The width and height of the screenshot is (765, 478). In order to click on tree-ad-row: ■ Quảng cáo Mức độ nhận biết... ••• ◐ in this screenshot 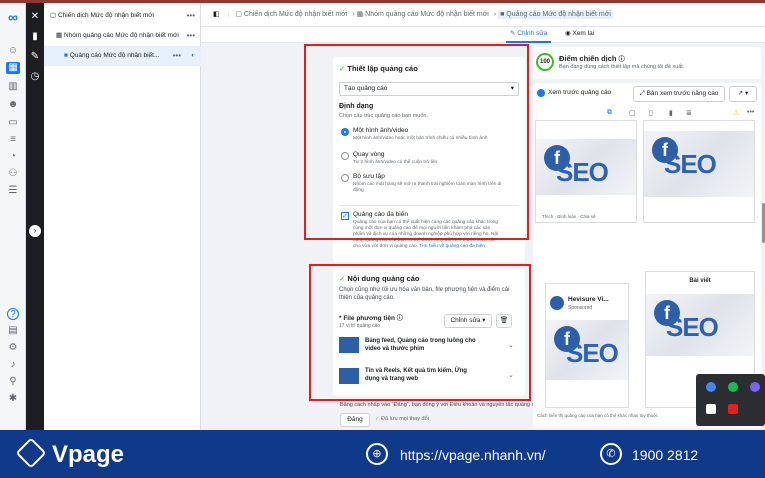, I will do `click(122, 56)`.